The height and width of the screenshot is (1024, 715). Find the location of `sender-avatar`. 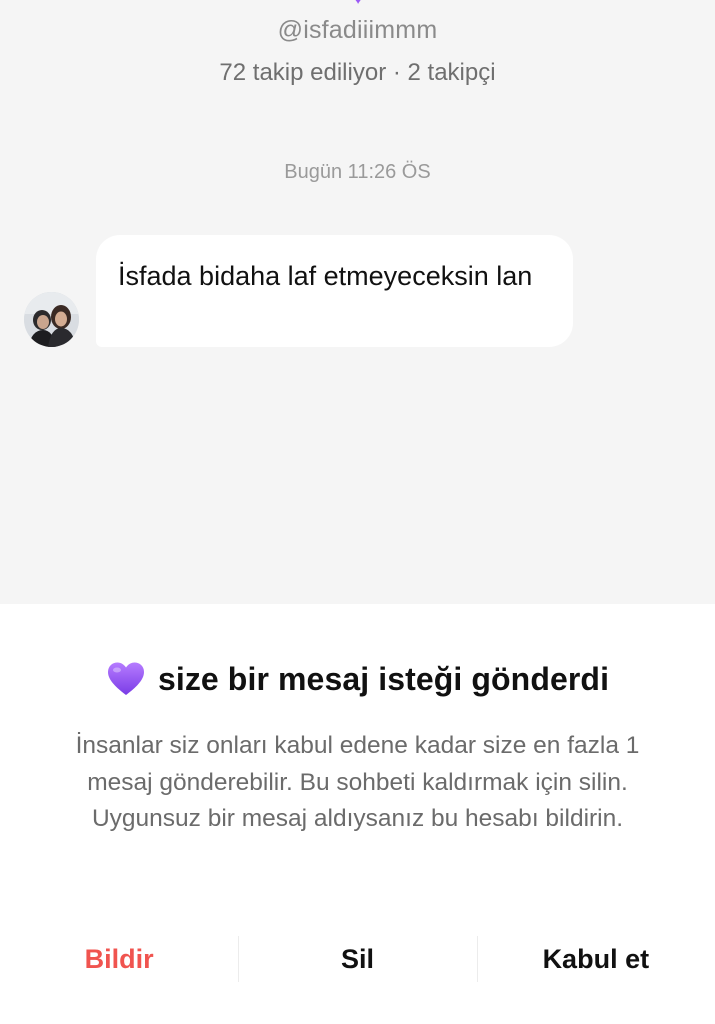

sender-avatar is located at coordinates (51, 319).